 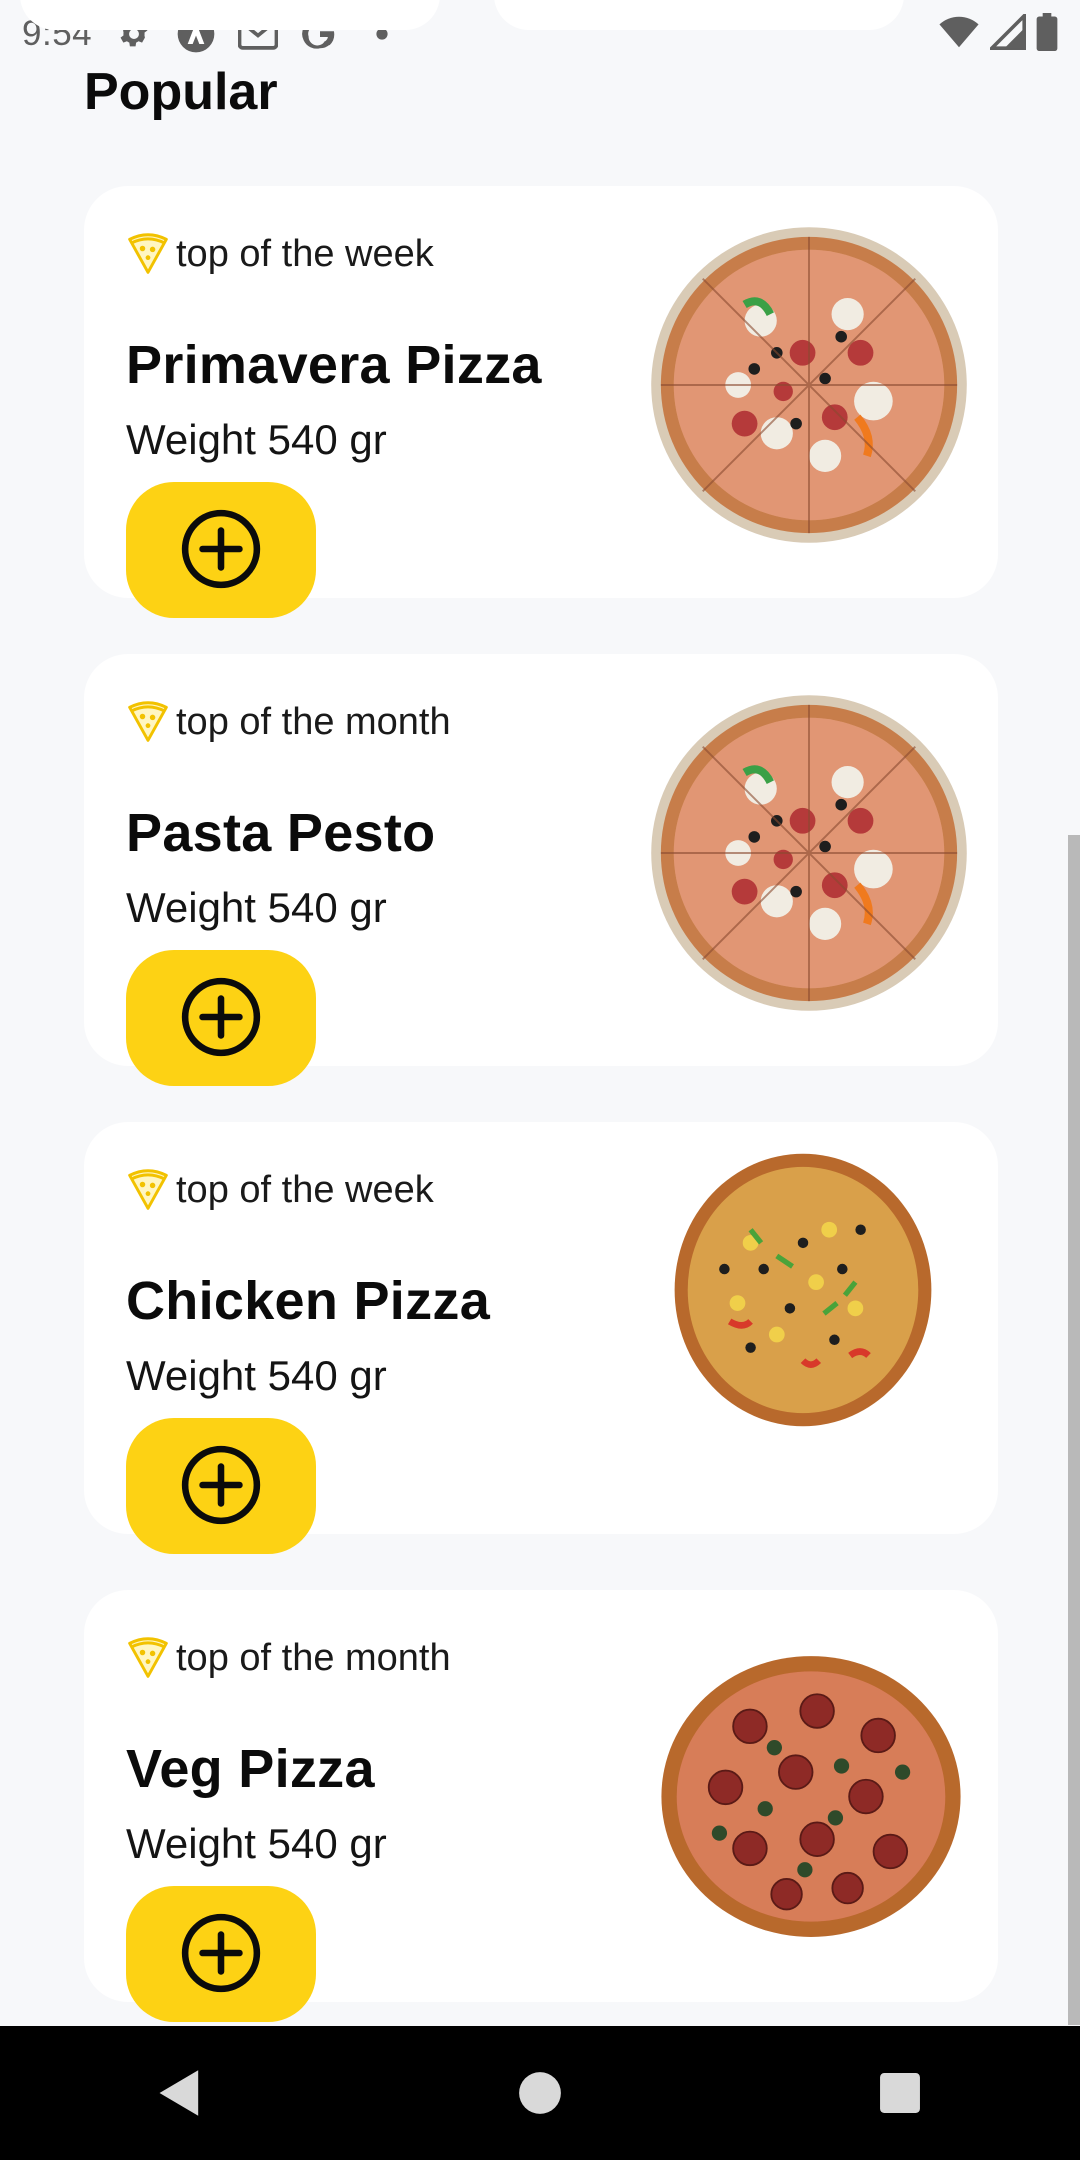 I want to click on signal-icon, so click(x=1006, y=32).